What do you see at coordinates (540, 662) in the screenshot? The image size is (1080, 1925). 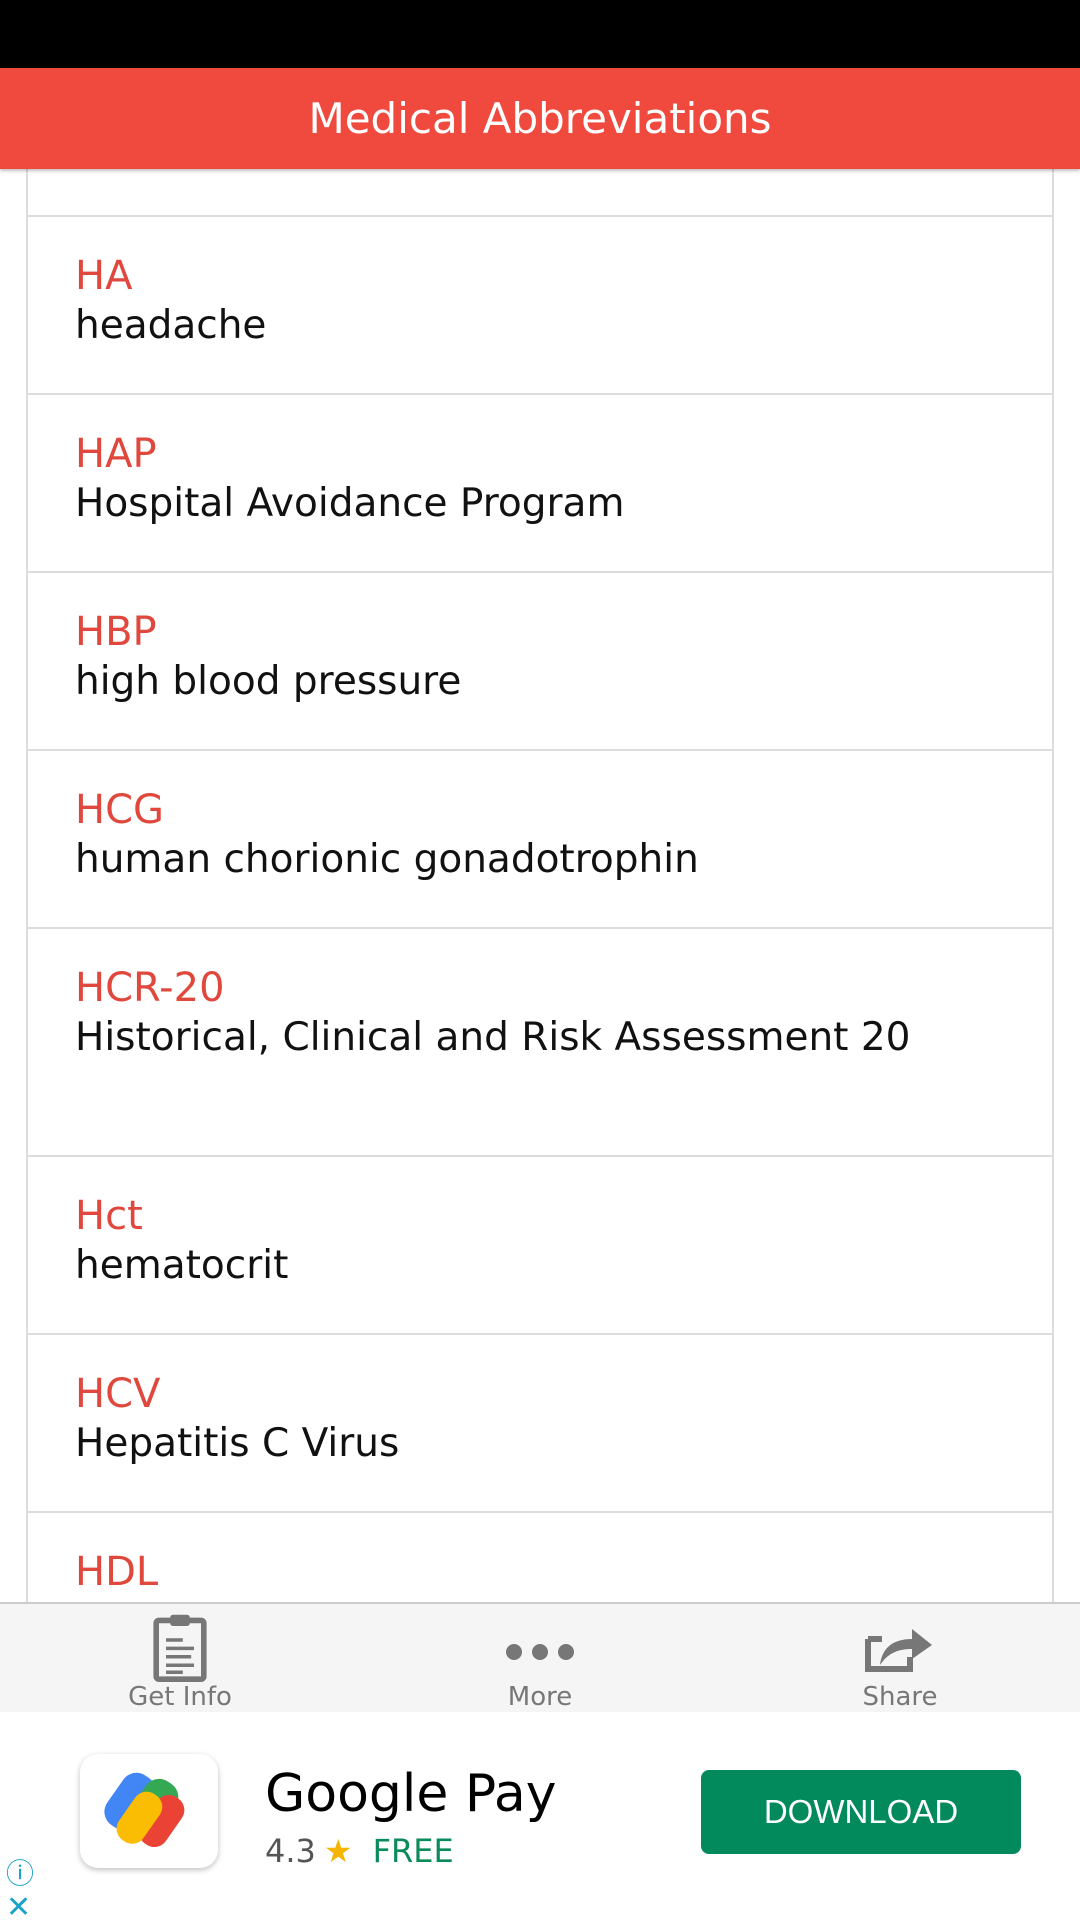 I see `list-item: HBP high blood pressure` at bounding box center [540, 662].